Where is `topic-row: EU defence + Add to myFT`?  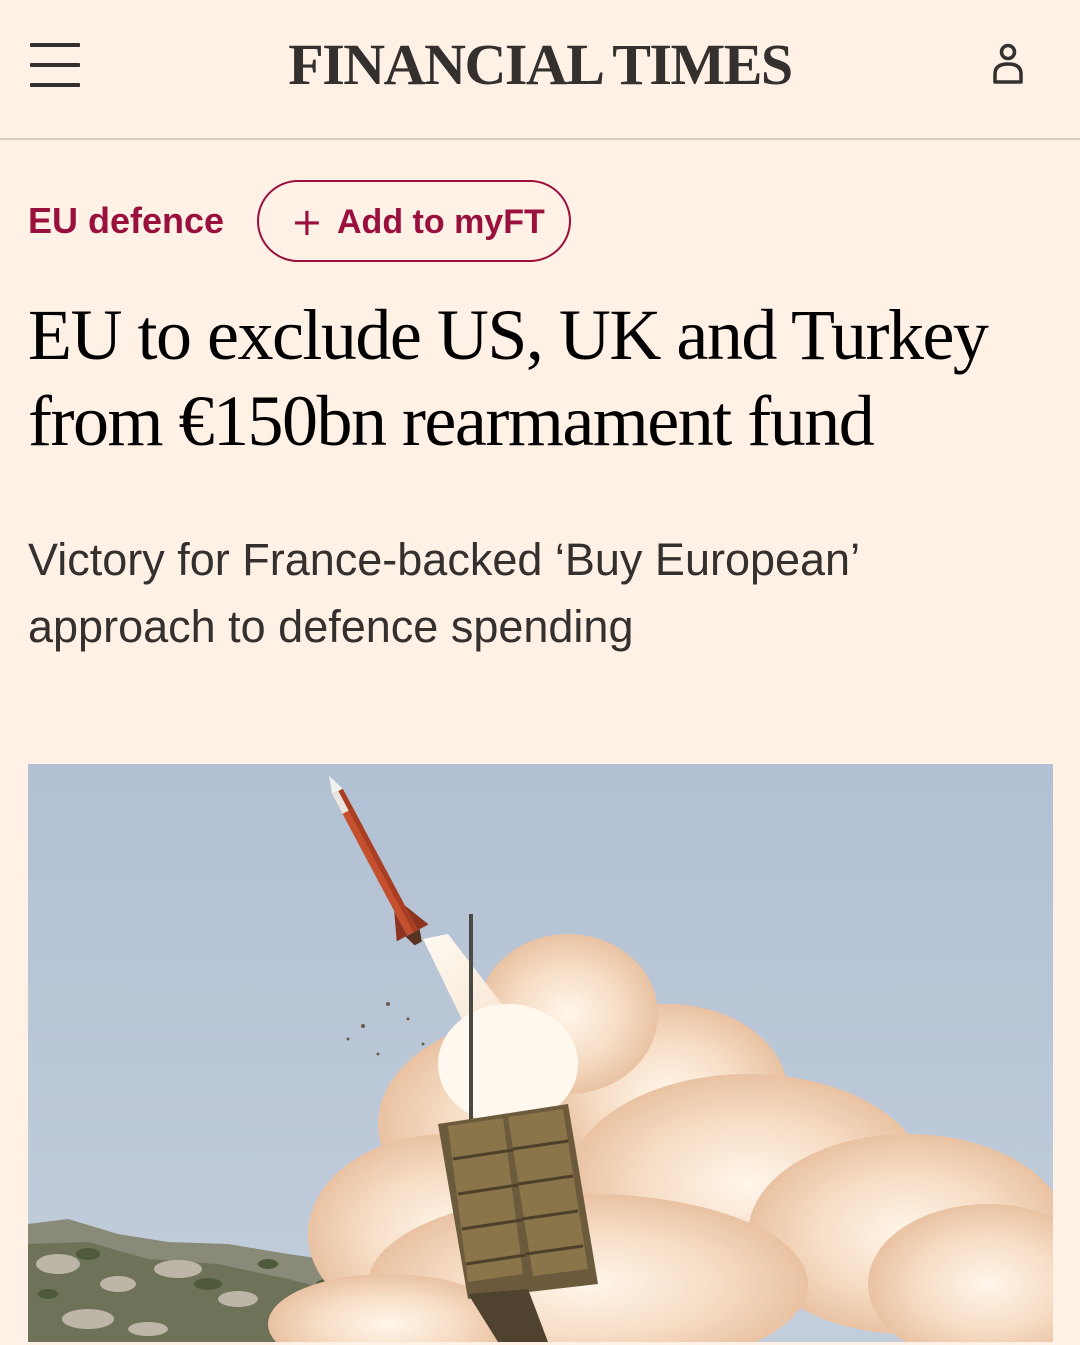
topic-row: EU defence + Add to myFT is located at coordinates (528, 221).